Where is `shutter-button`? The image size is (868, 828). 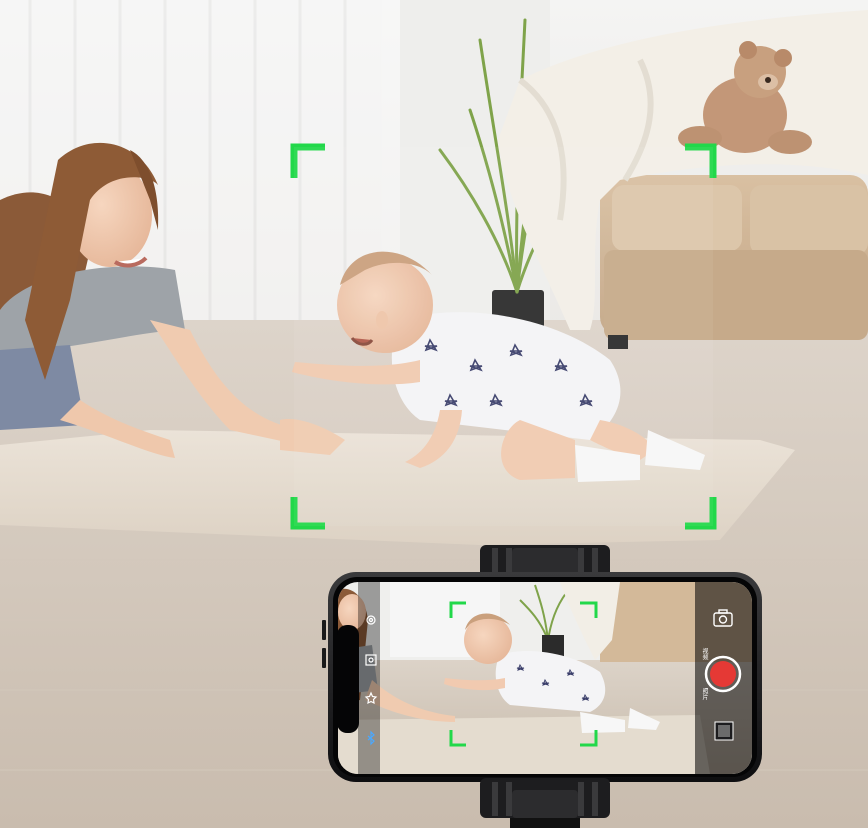
shutter-button is located at coordinates (723, 674).